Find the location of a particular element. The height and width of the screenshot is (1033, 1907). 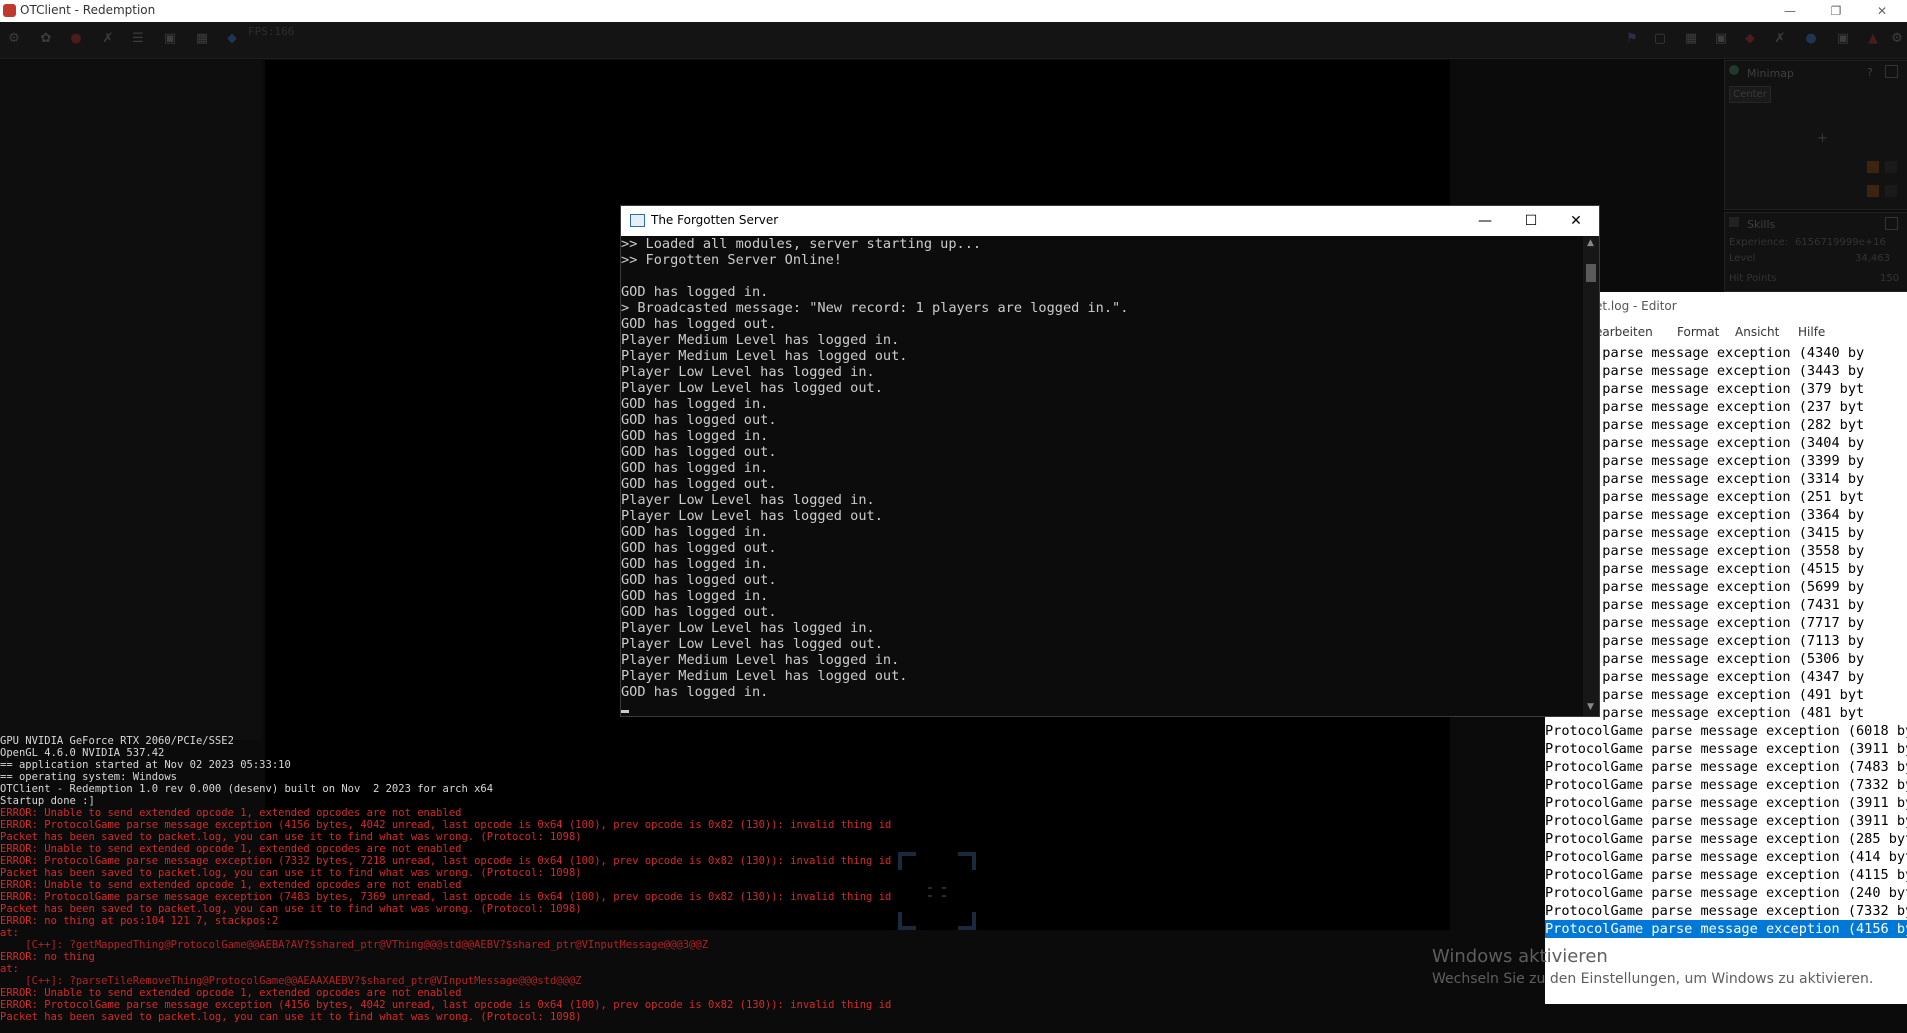

server-log-line: Player Medium Level has logged out. is located at coordinates (764, 356).